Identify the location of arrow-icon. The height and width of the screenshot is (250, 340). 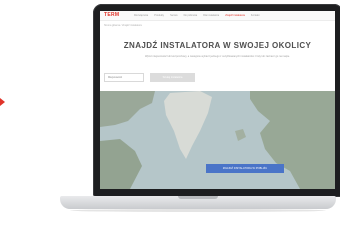
(2, 102).